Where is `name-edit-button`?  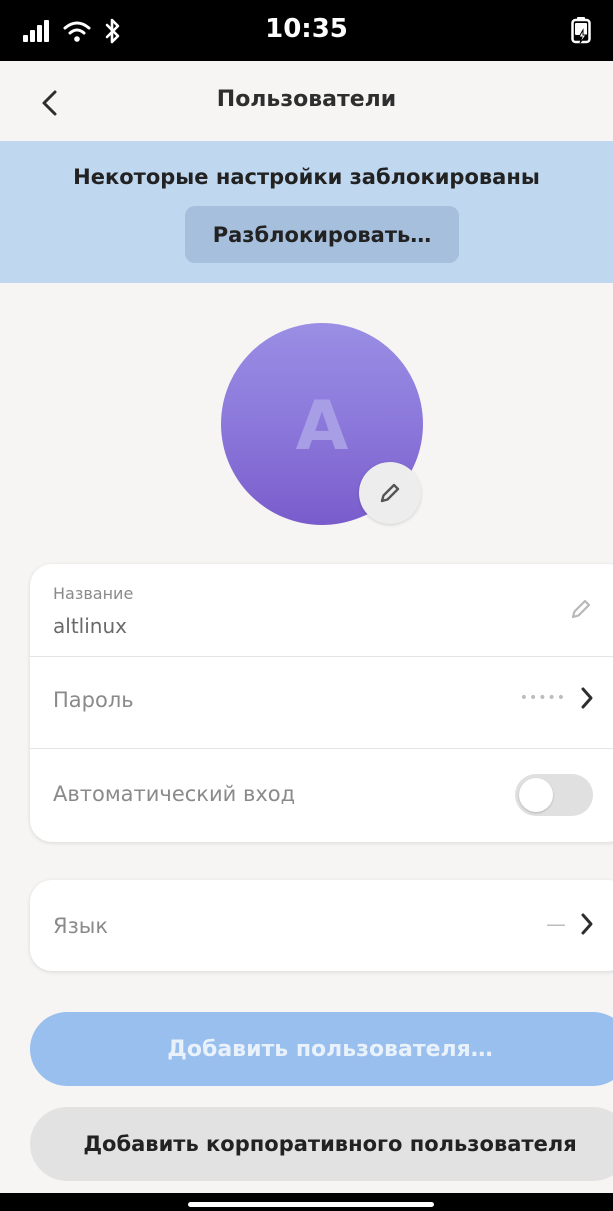
name-edit-button is located at coordinates (581, 609).